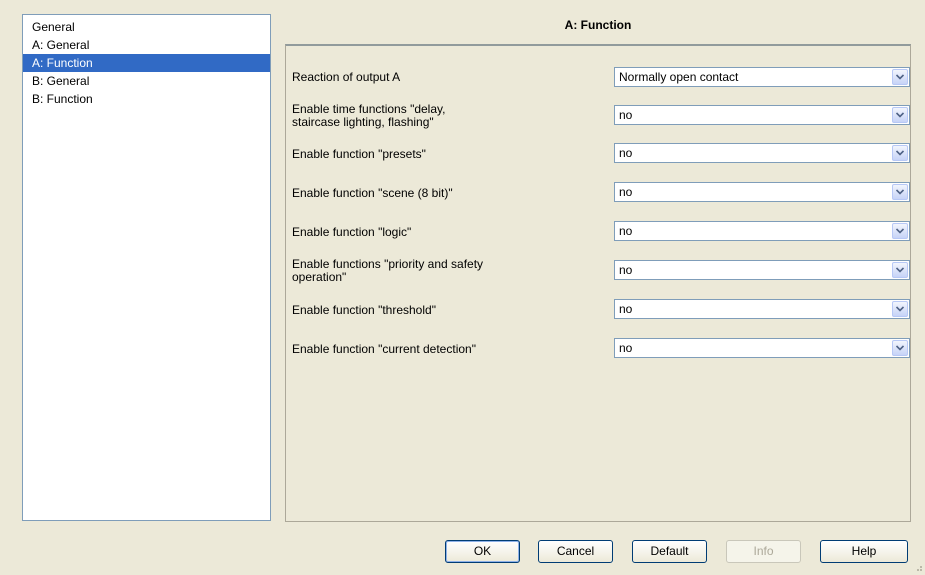  Describe the element at coordinates (598, 25) in the screenshot. I see `page-title: A: Function` at that location.